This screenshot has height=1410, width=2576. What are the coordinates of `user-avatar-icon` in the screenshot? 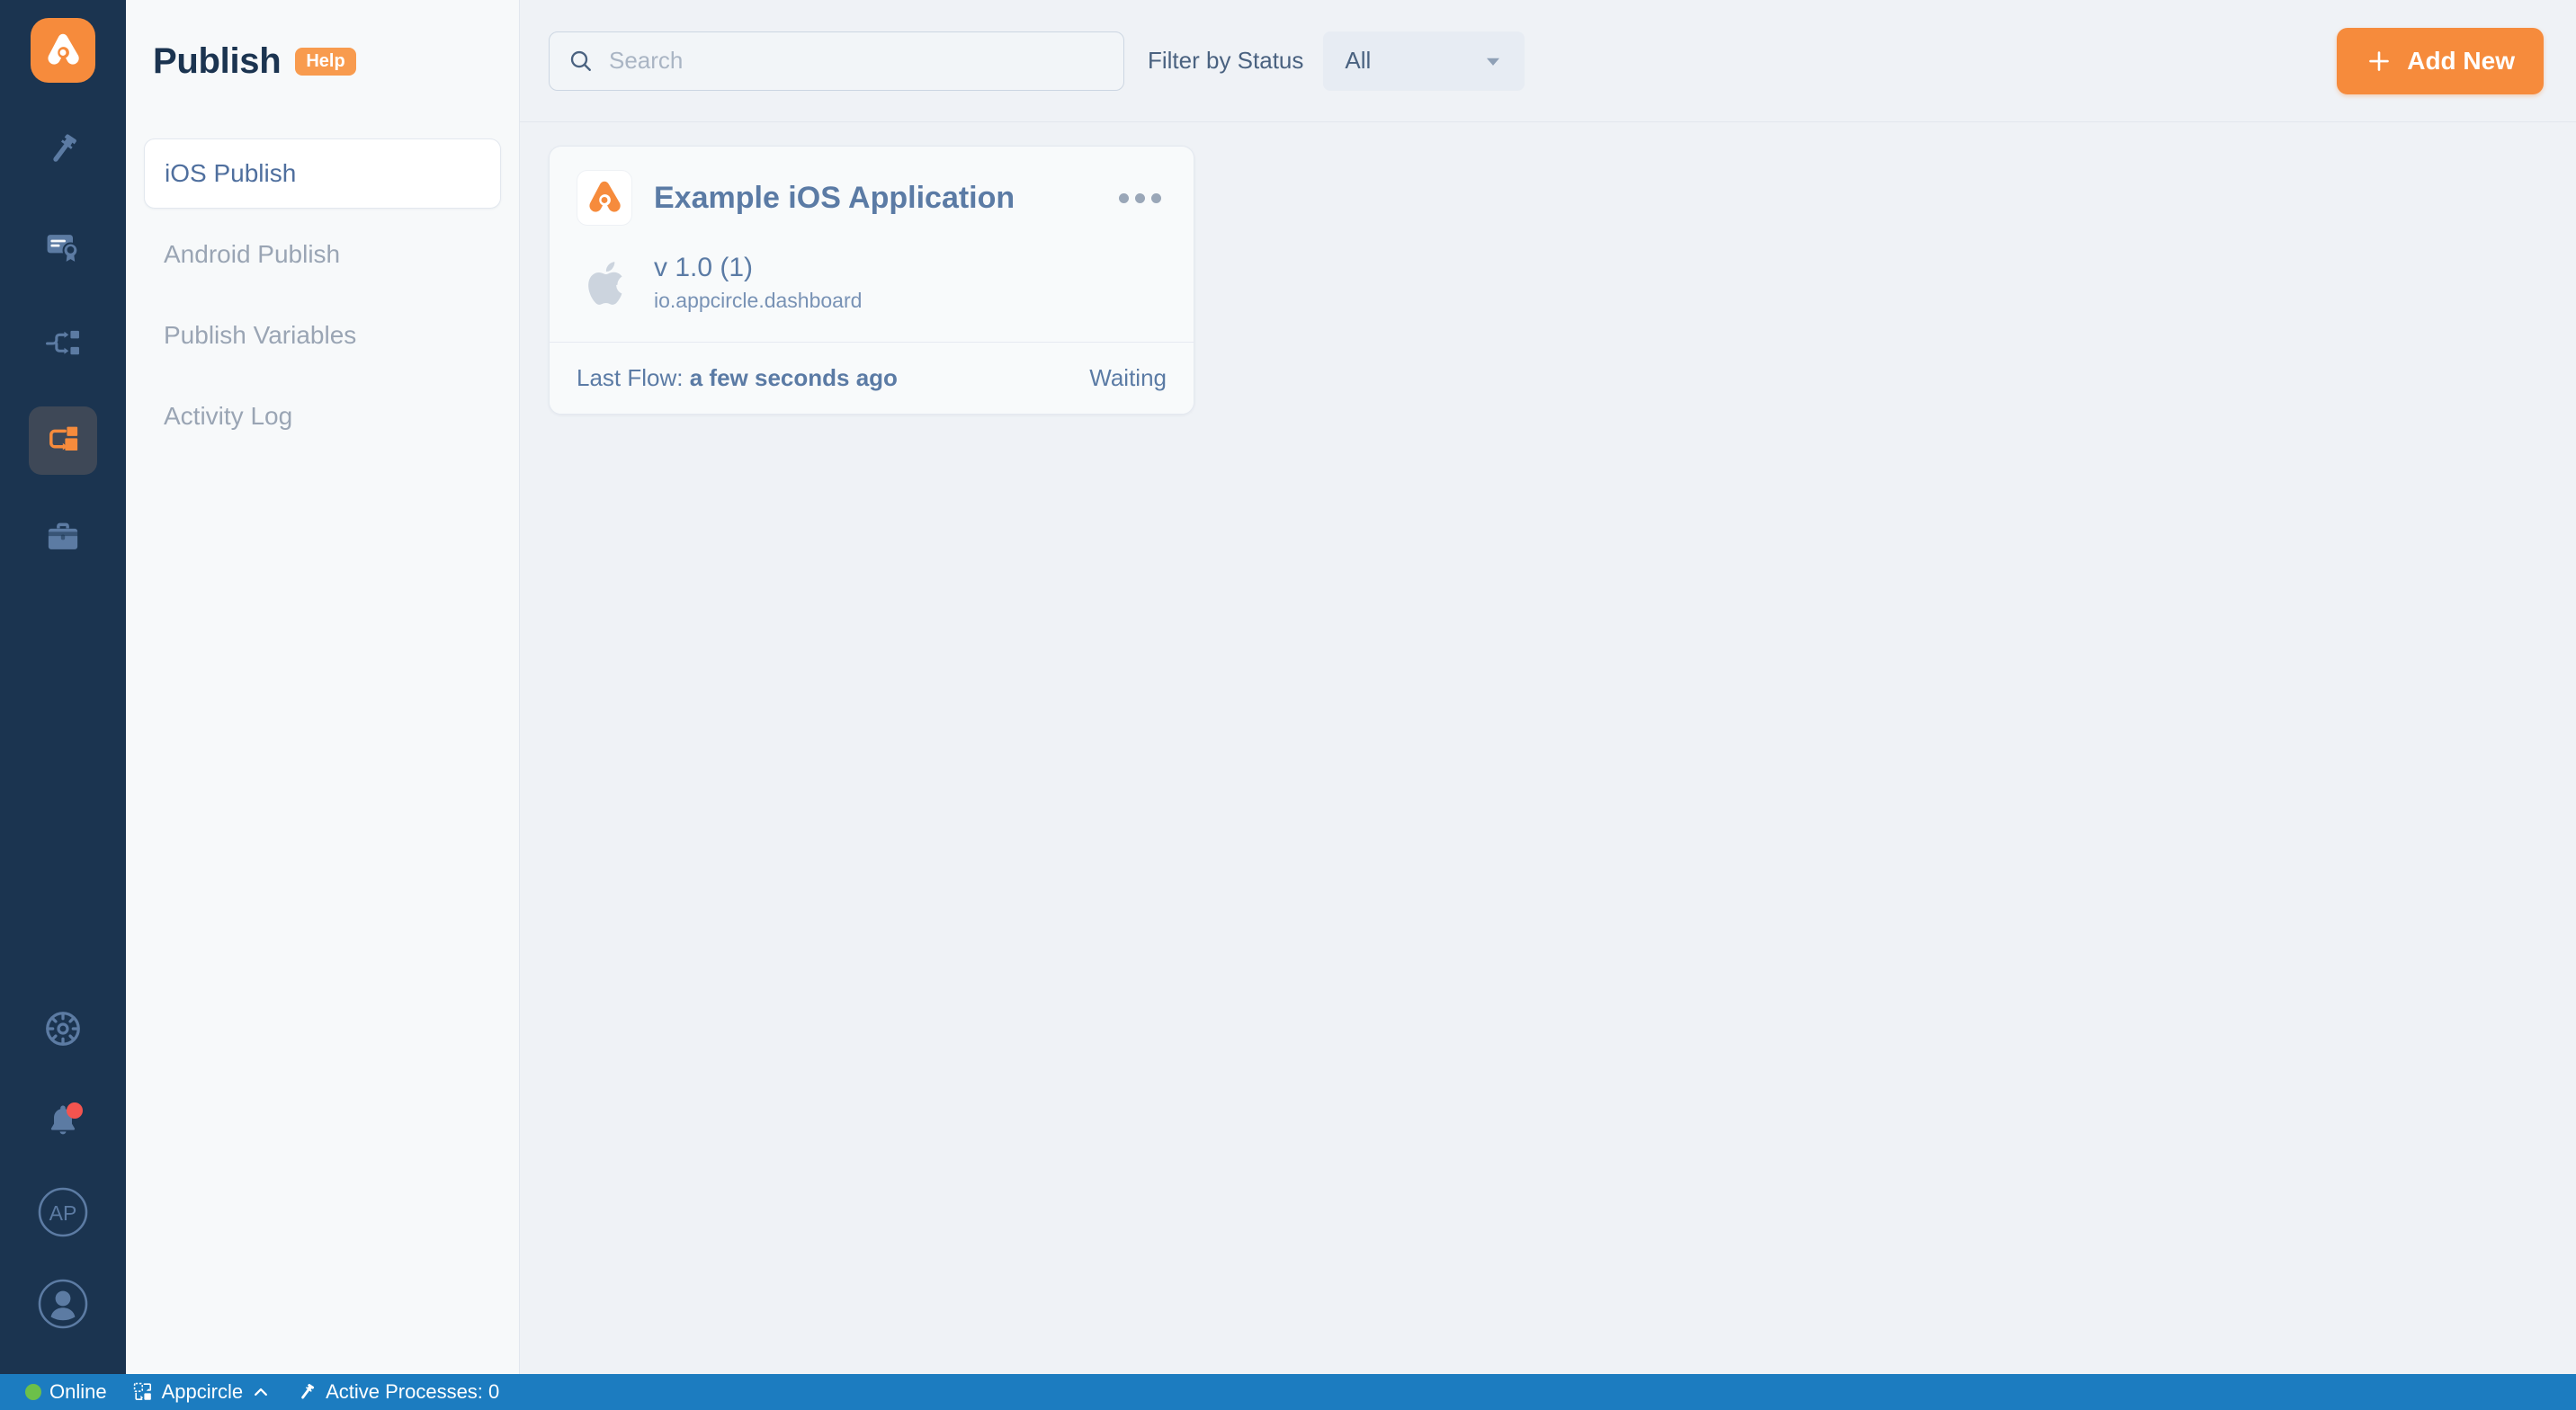 It's located at (63, 1304).